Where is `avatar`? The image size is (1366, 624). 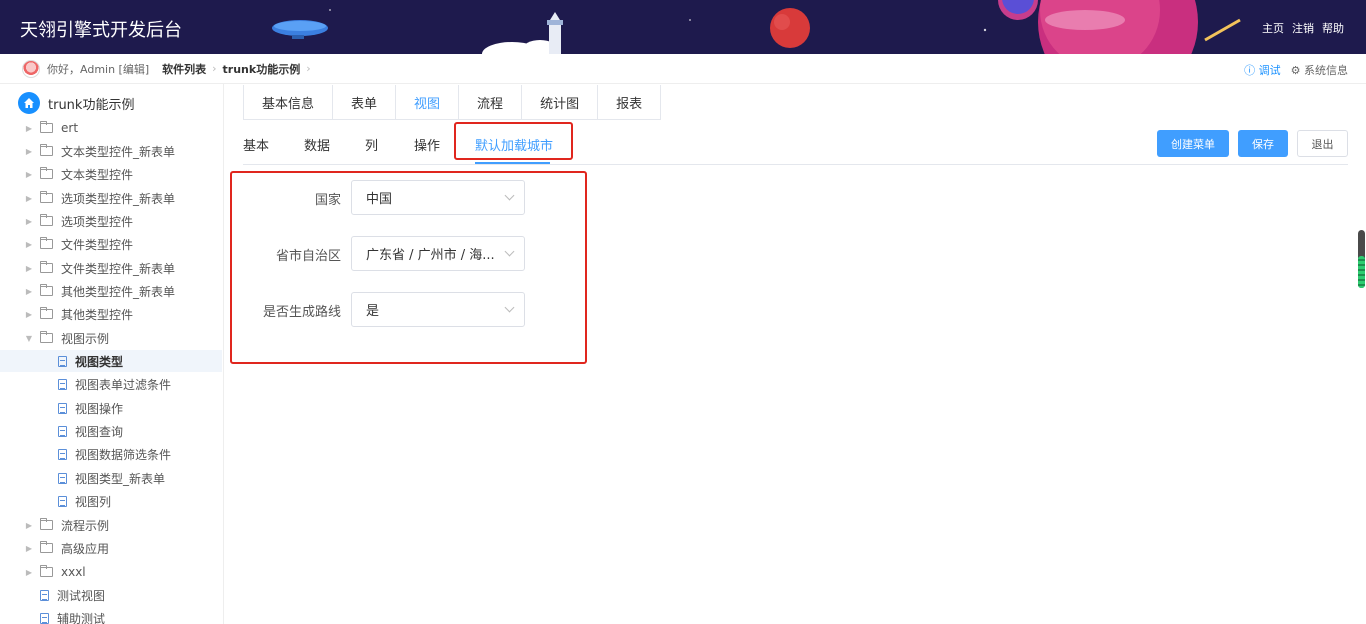 avatar is located at coordinates (31, 68).